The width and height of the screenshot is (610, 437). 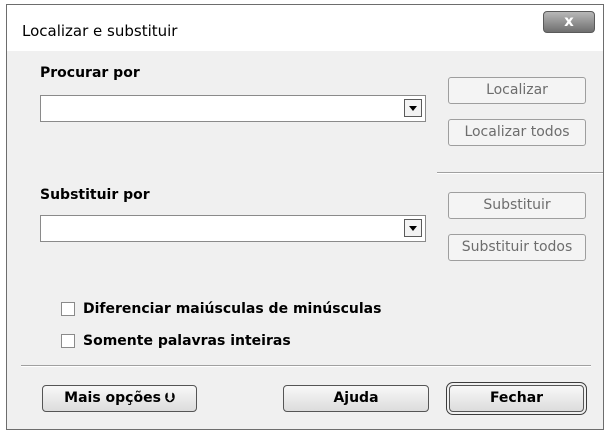 What do you see at coordinates (68, 341) in the screenshot?
I see `whole-words-checkbox` at bounding box center [68, 341].